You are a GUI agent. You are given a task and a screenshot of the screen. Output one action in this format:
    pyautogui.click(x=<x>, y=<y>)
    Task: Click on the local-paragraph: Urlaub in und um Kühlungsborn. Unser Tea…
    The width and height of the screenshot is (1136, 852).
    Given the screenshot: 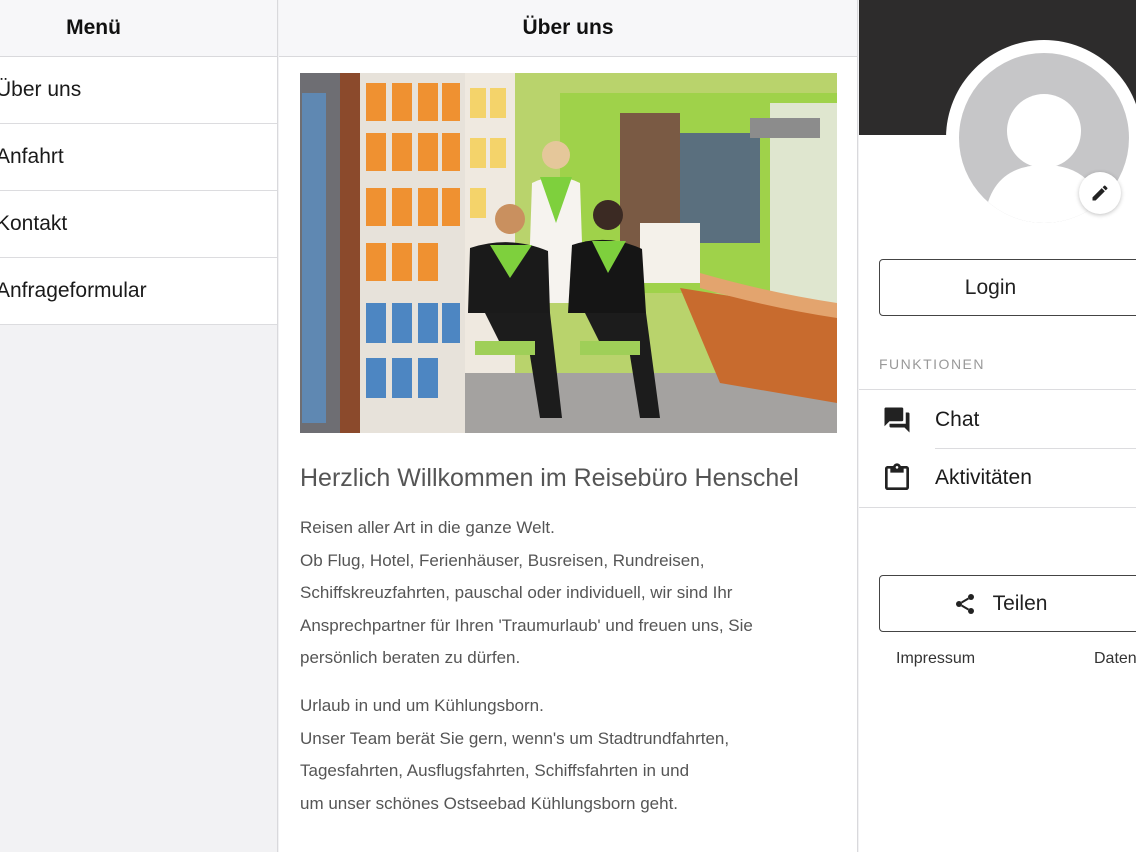 What is the action you would take?
    pyautogui.click(x=514, y=755)
    